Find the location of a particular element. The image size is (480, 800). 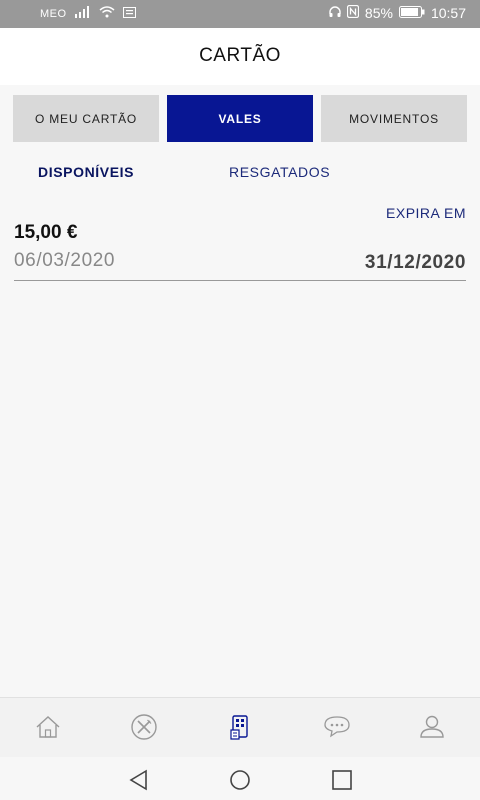

tab-label: MOVIMENTOS is located at coordinates (394, 118).